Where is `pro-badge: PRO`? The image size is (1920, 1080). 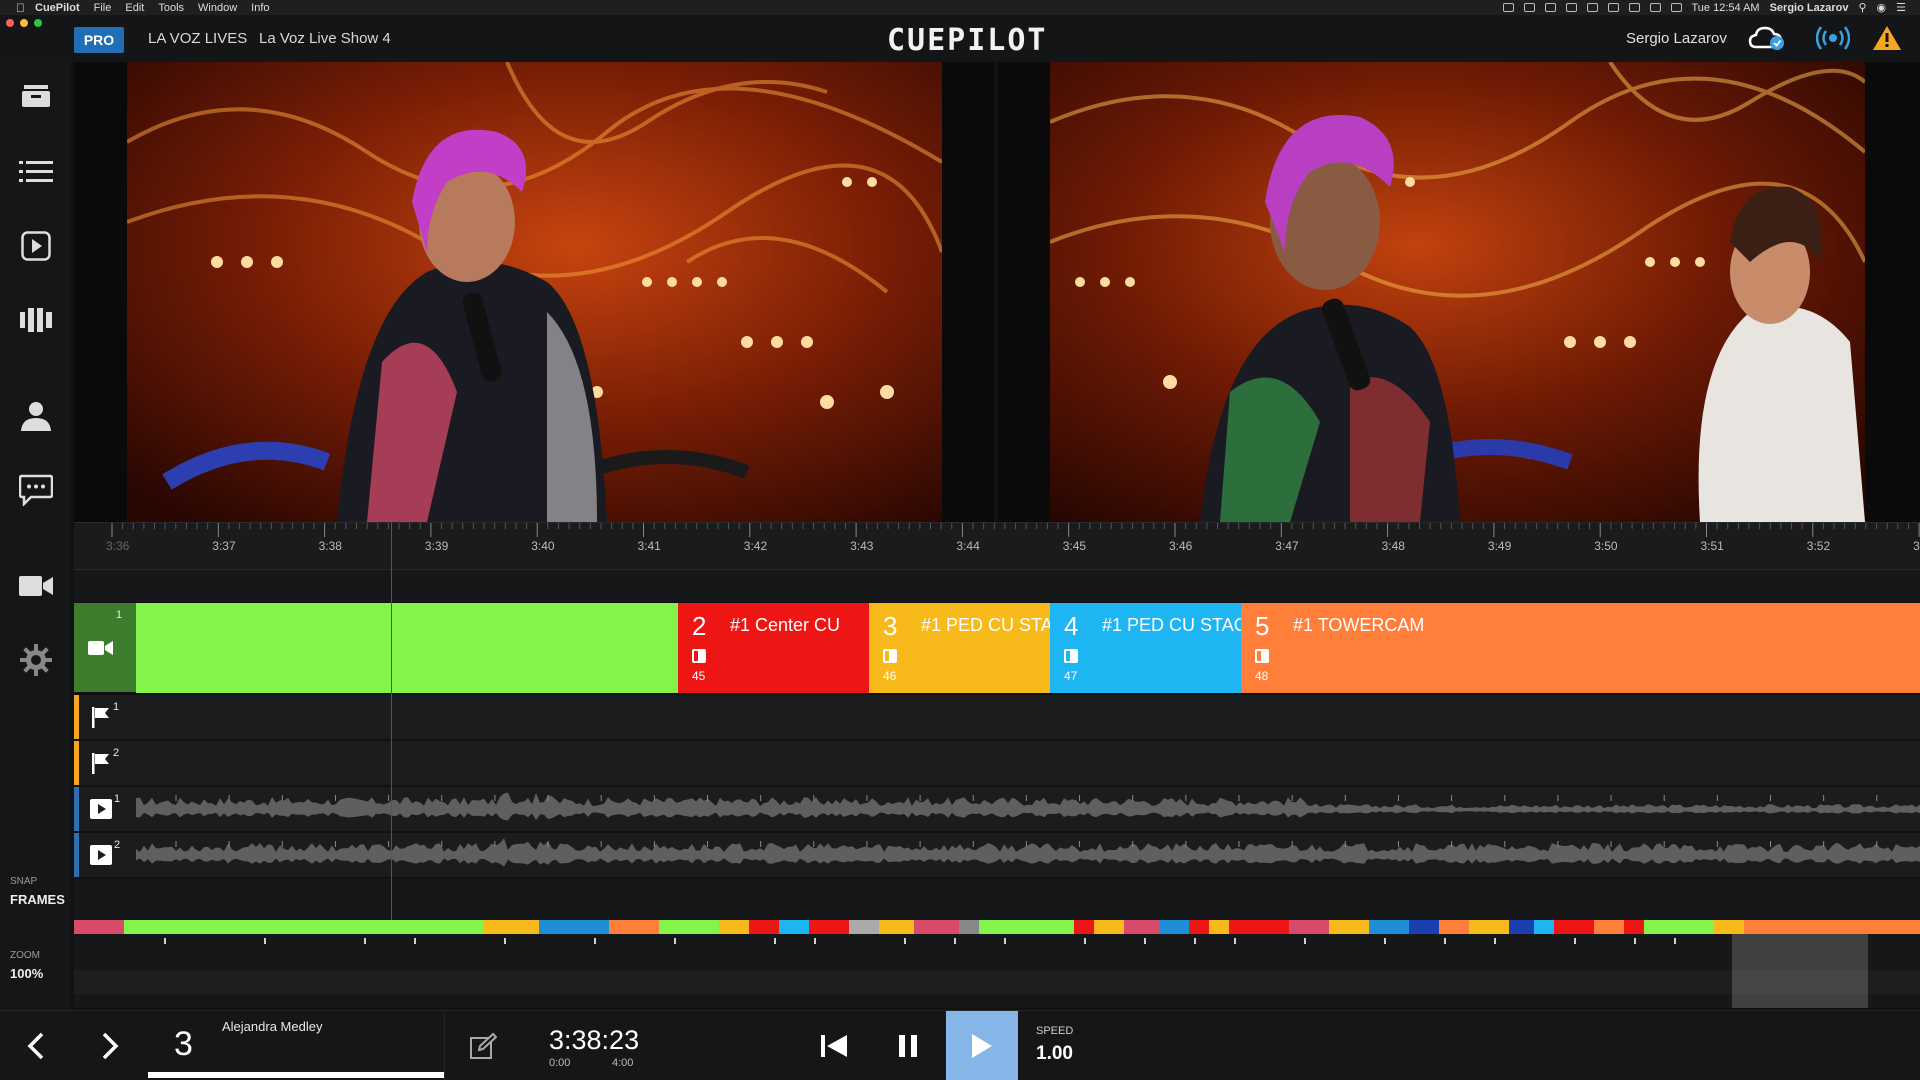 pro-badge: PRO is located at coordinates (99, 40).